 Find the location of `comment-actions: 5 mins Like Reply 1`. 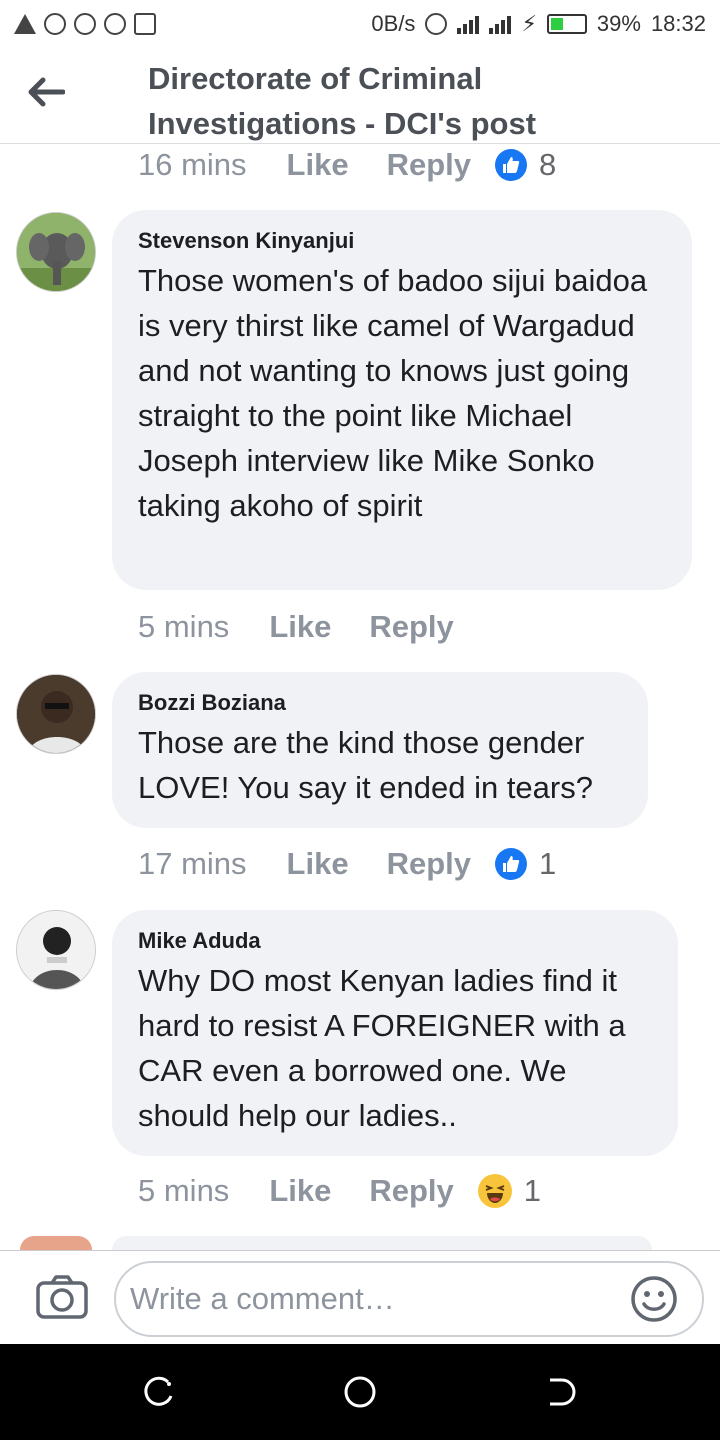

comment-actions: 5 mins Like Reply 1 is located at coordinates (339, 1191).